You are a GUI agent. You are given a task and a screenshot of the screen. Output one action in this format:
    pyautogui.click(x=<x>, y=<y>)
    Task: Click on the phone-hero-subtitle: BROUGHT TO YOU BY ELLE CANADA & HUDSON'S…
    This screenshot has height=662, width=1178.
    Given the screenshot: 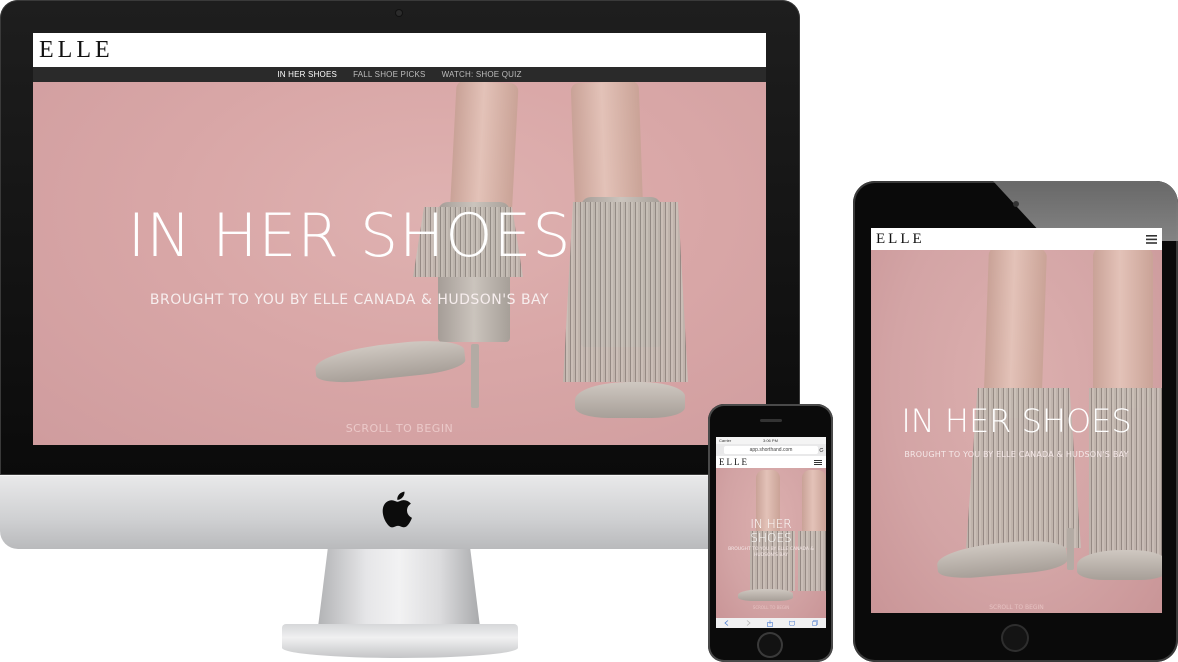 What is the action you would take?
    pyautogui.click(x=771, y=552)
    